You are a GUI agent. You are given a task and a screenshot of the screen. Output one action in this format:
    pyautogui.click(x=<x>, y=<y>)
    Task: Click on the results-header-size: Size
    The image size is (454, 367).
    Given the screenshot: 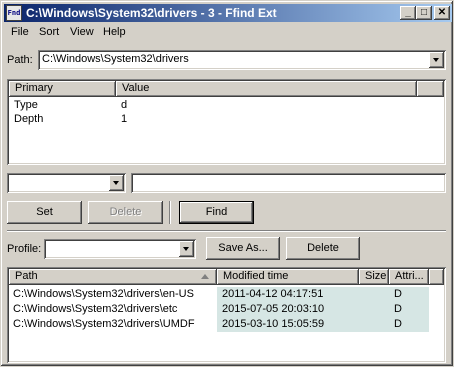 What is the action you would take?
    pyautogui.click(x=374, y=277)
    